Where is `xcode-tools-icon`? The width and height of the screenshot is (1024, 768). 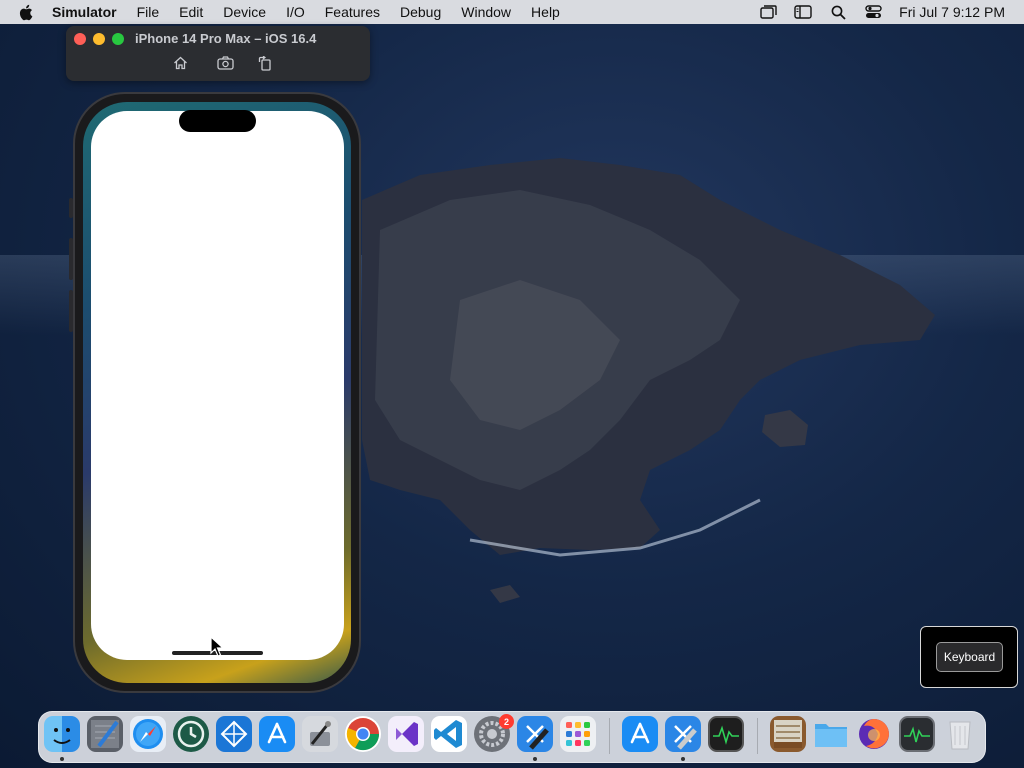
xcode-tools-icon is located at coordinates (320, 734).